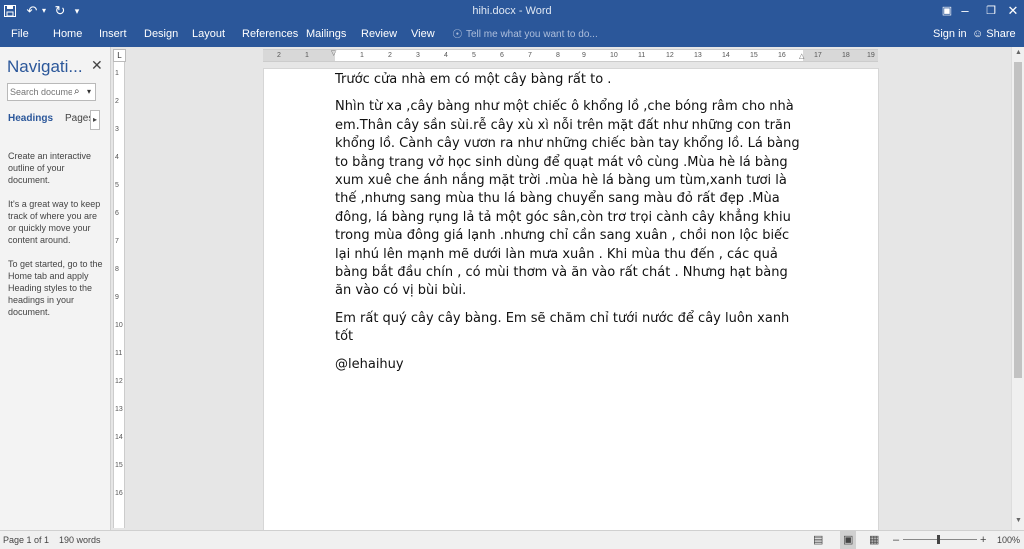 This screenshot has height=549, width=1024. Describe the element at coordinates (20, 34) in the screenshot. I see `tab-file: File` at that location.